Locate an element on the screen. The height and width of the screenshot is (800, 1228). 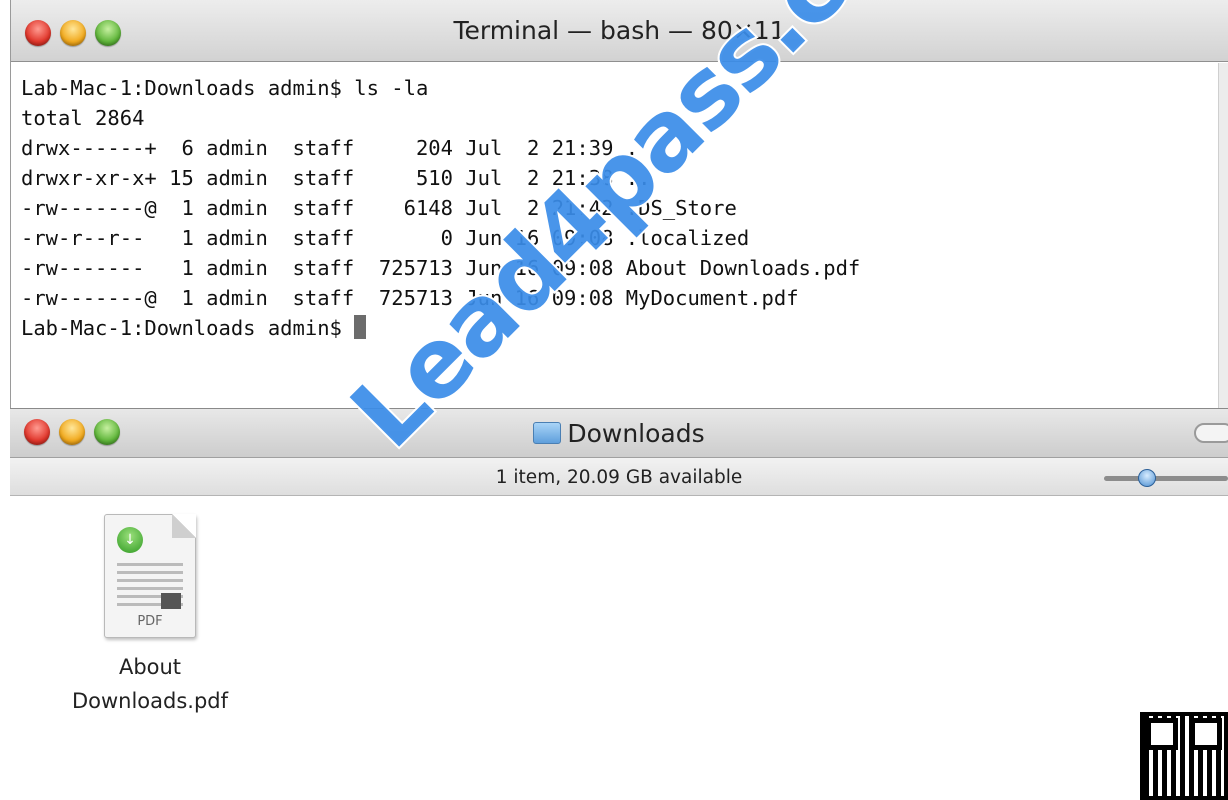
download-badge-icon: ↓ is located at coordinates (130, 540).